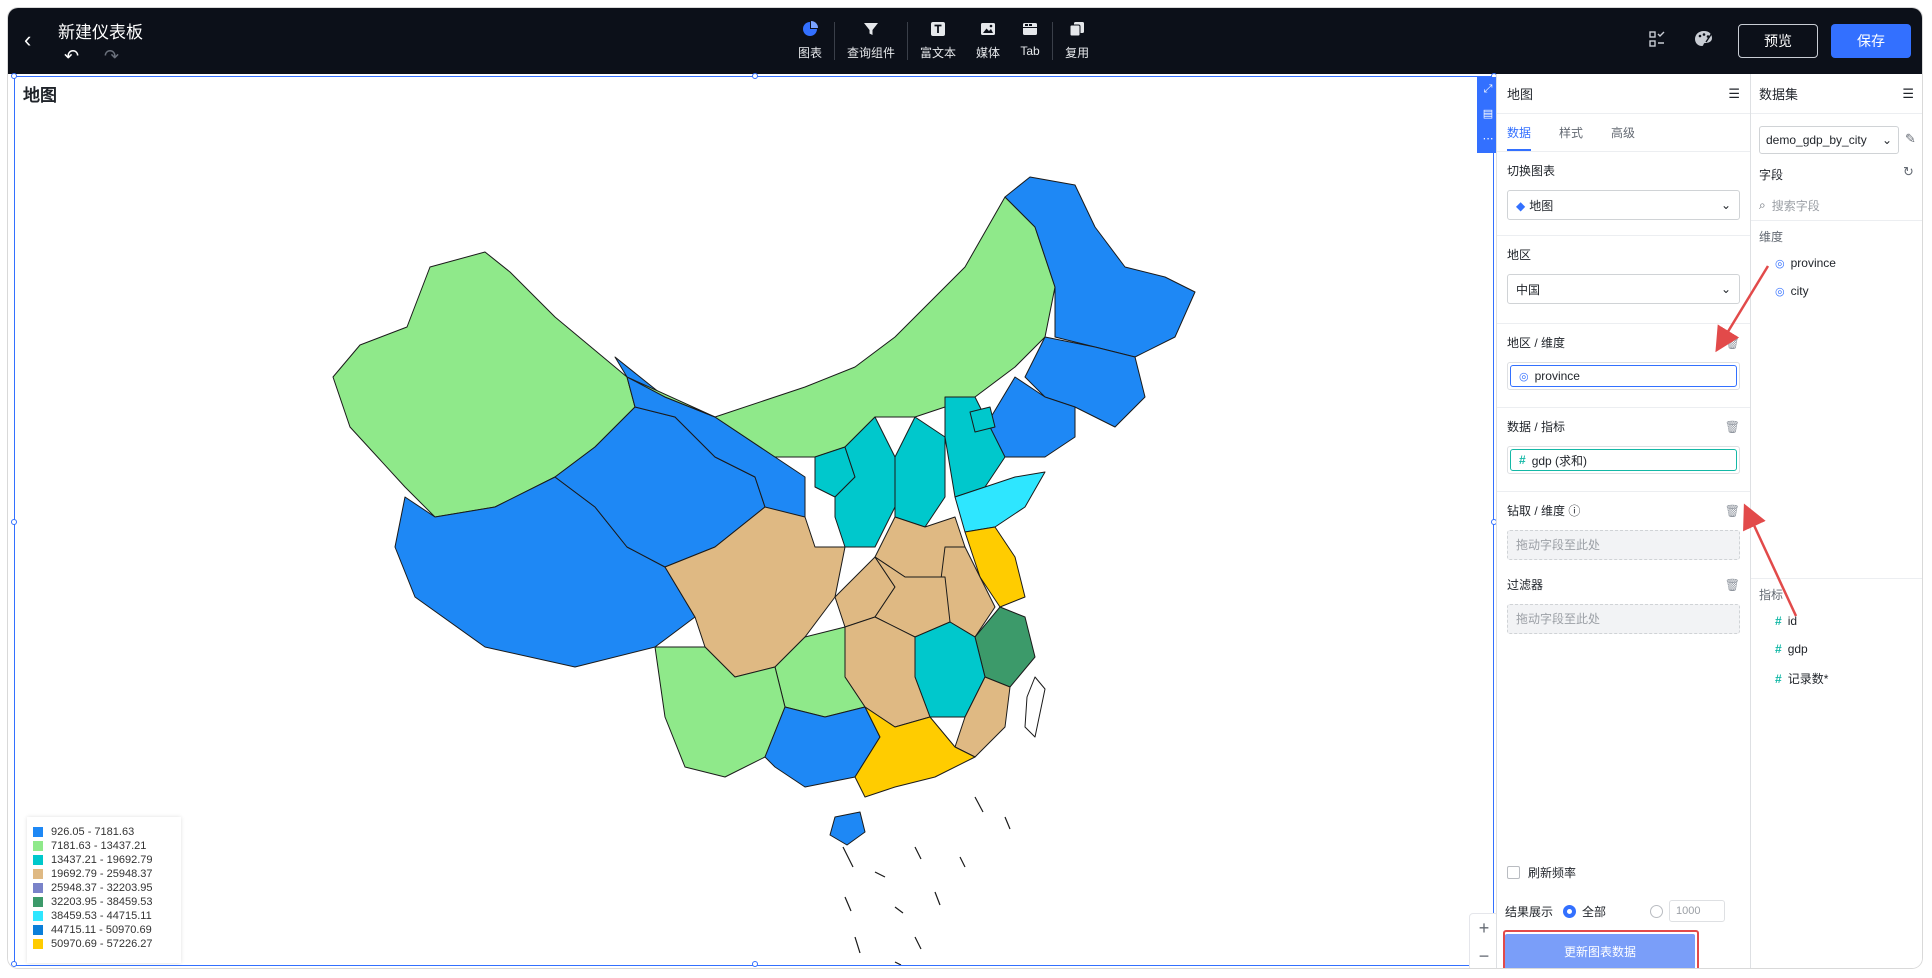 The width and height of the screenshot is (1932, 978). What do you see at coordinates (1658, 40) in the screenshot?
I see `checklist-icon` at bounding box center [1658, 40].